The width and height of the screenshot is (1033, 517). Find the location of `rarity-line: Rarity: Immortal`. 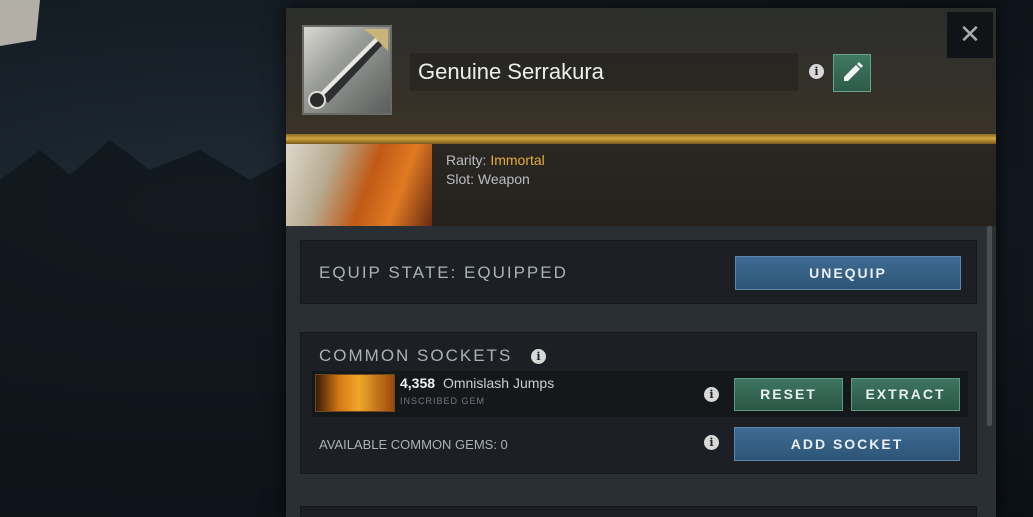

rarity-line: Rarity: Immortal is located at coordinates (495, 160).